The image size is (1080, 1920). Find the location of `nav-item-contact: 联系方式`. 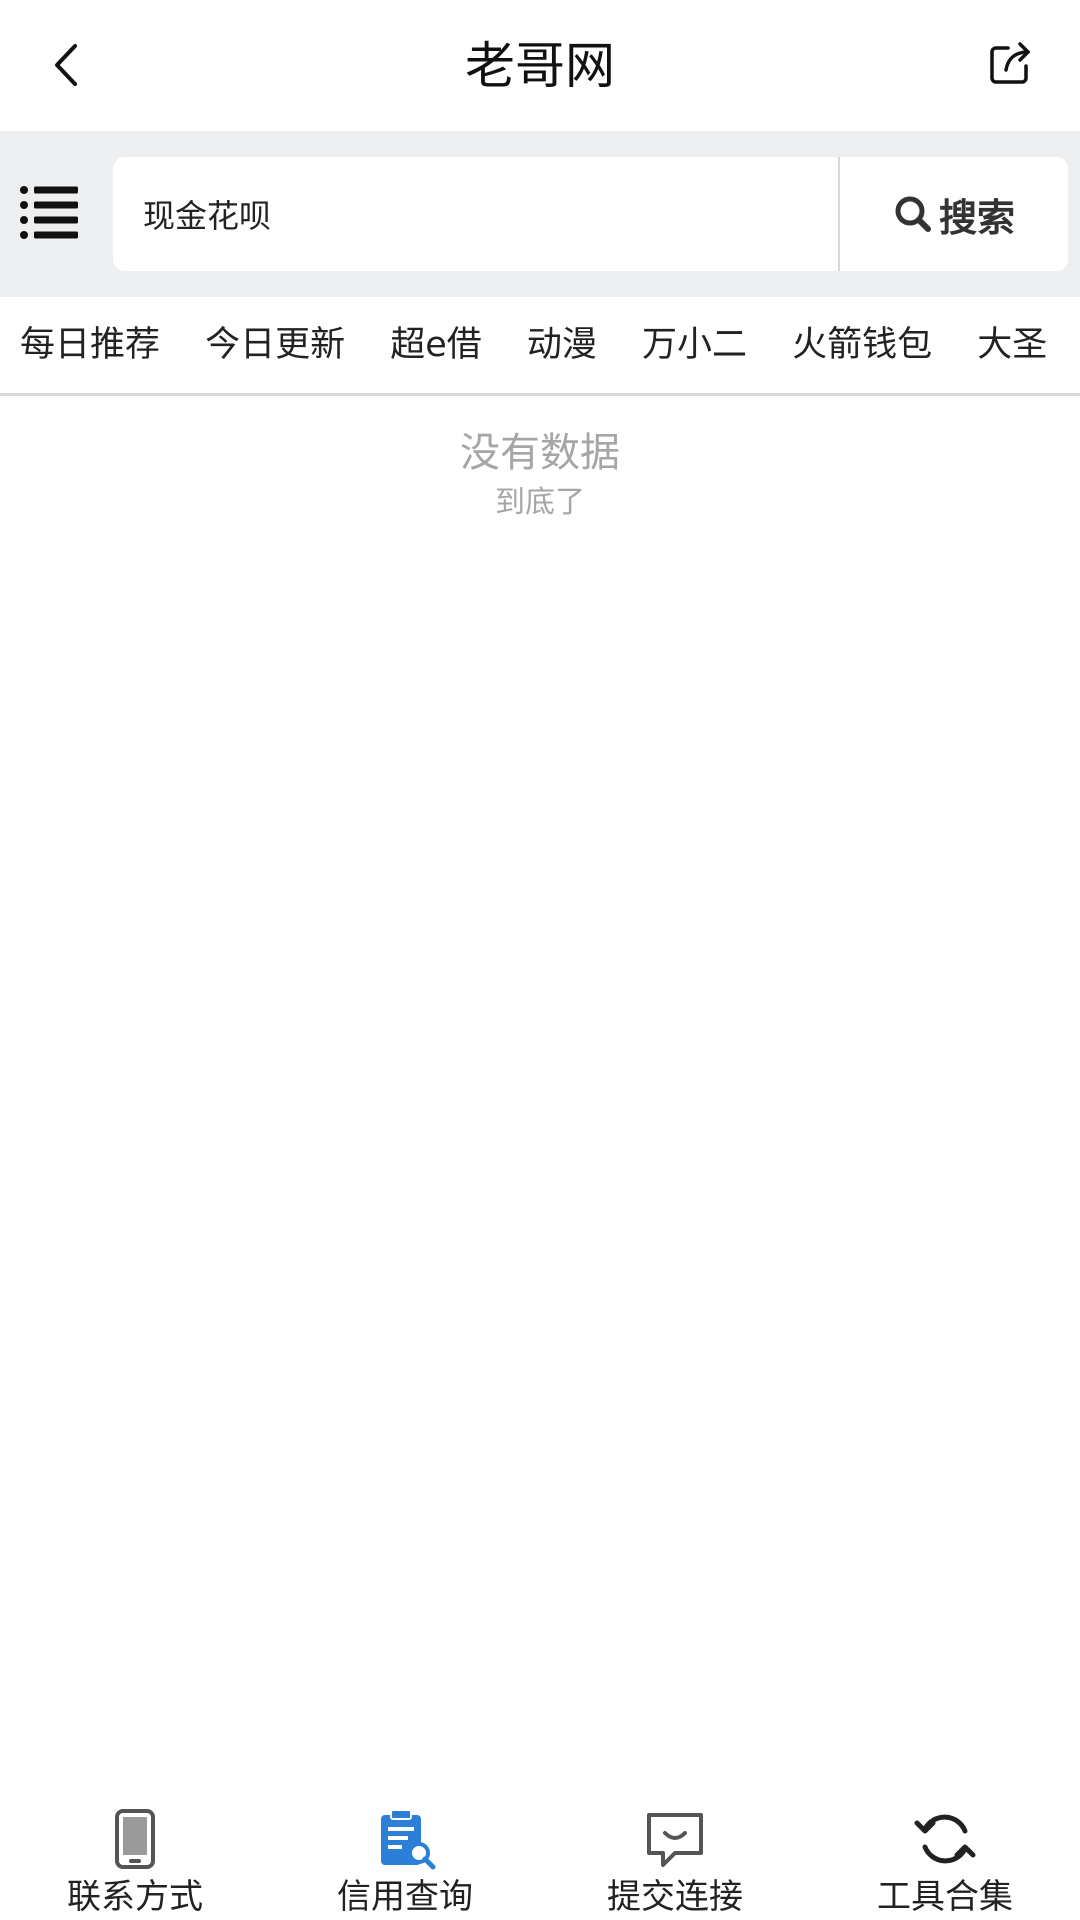

nav-item-contact: 联系方式 is located at coordinates (135, 1857).